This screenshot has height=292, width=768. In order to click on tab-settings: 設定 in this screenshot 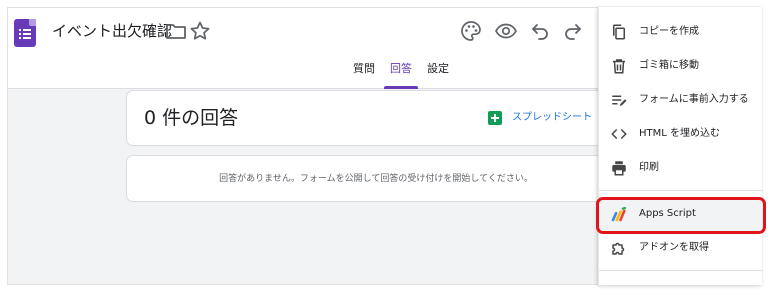, I will do `click(438, 69)`.